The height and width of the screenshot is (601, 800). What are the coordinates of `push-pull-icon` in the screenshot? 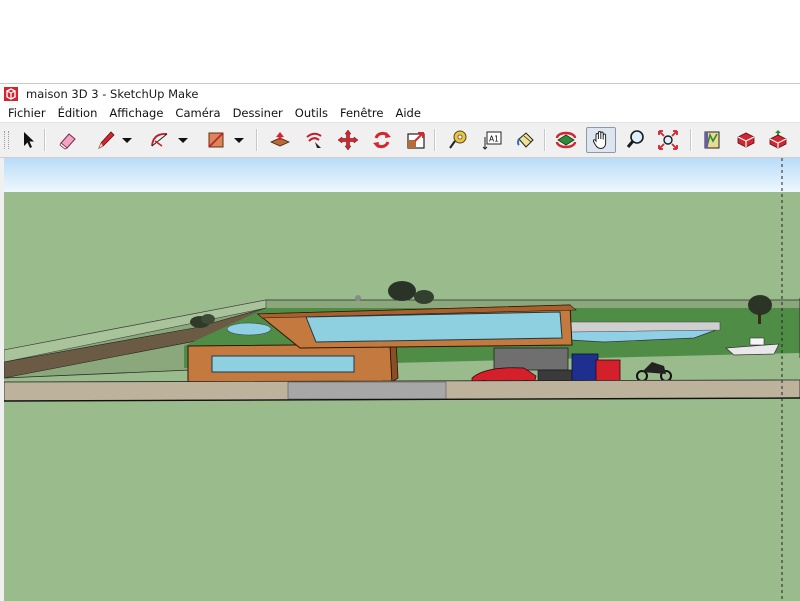 It's located at (280, 139).